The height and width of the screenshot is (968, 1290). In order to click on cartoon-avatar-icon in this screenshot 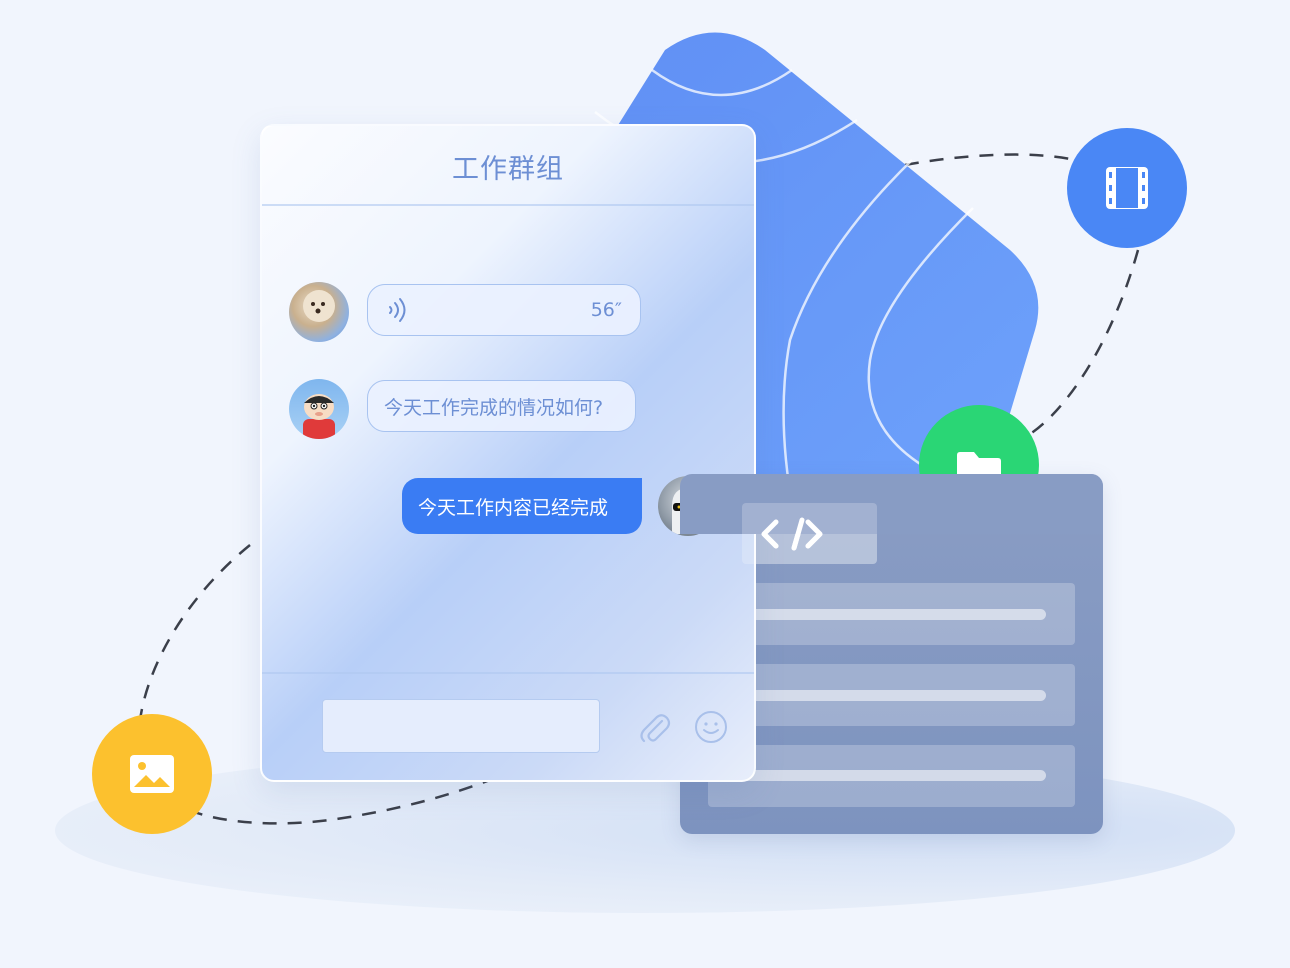, I will do `click(319, 416)`.